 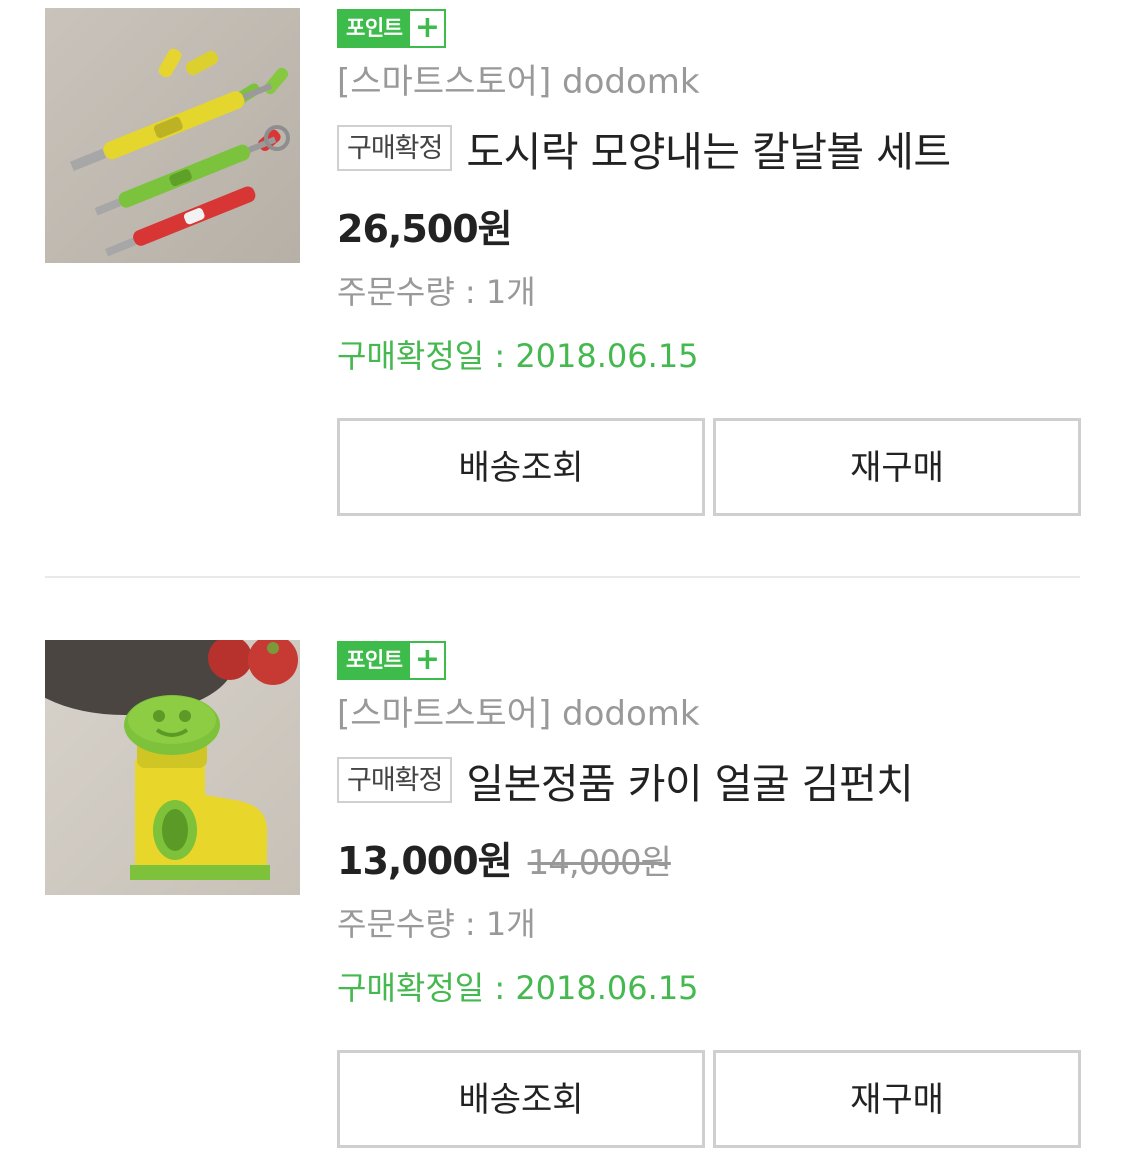 I want to click on price: 26,500원, so click(x=425, y=229).